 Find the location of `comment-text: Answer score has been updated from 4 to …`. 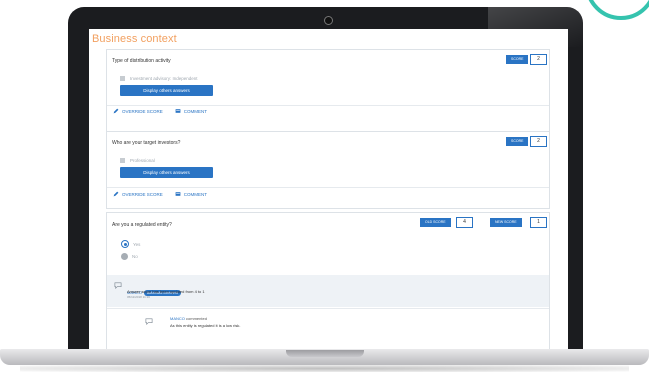

comment-text: Answer score has been updated from 4 to … is located at coordinates (166, 291).